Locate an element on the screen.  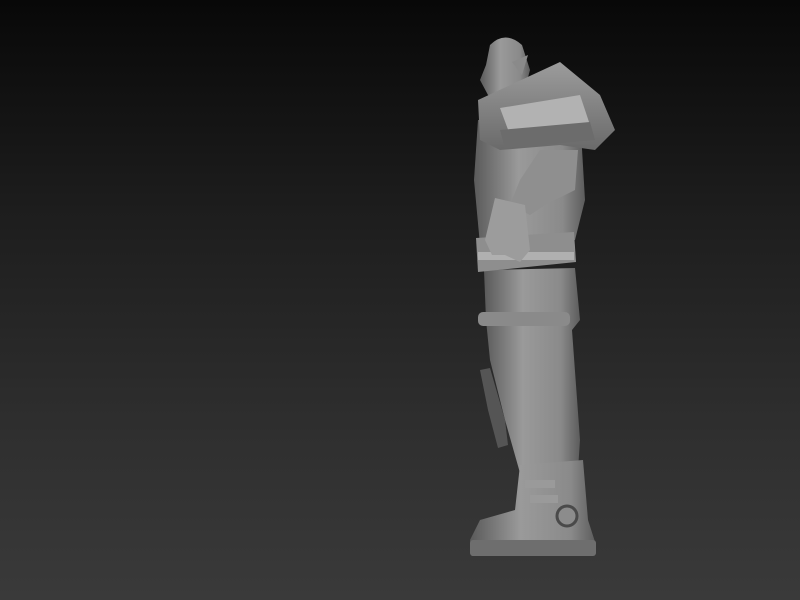
boot-sole is located at coordinates (533, 548).